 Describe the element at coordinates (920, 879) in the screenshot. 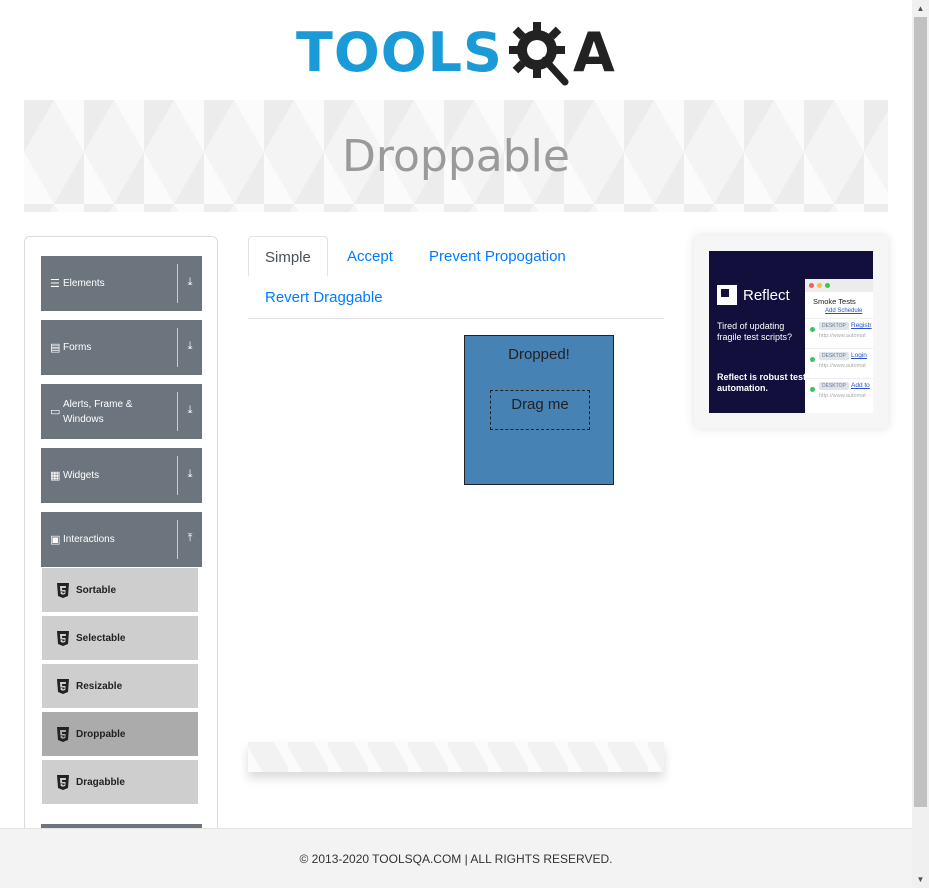

I see `scroll-down-arrow-icon: ▼` at that location.